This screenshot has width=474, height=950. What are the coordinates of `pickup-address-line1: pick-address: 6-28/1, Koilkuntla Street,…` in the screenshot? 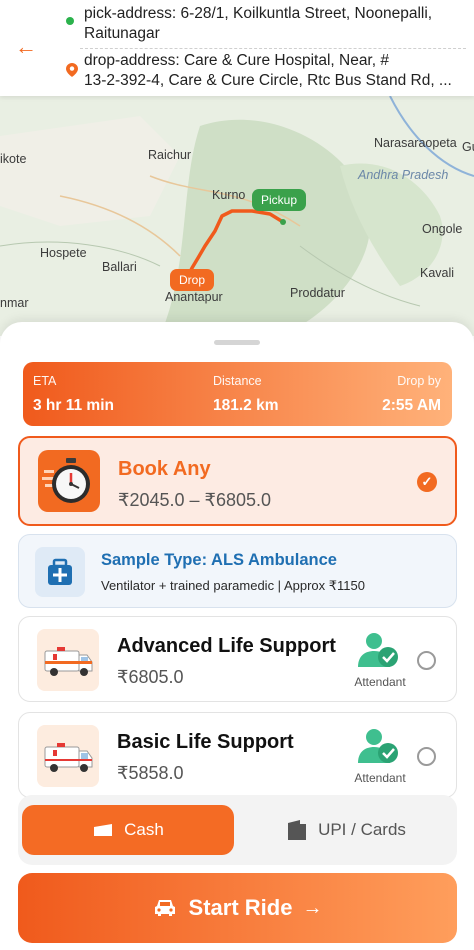 It's located at (258, 13).